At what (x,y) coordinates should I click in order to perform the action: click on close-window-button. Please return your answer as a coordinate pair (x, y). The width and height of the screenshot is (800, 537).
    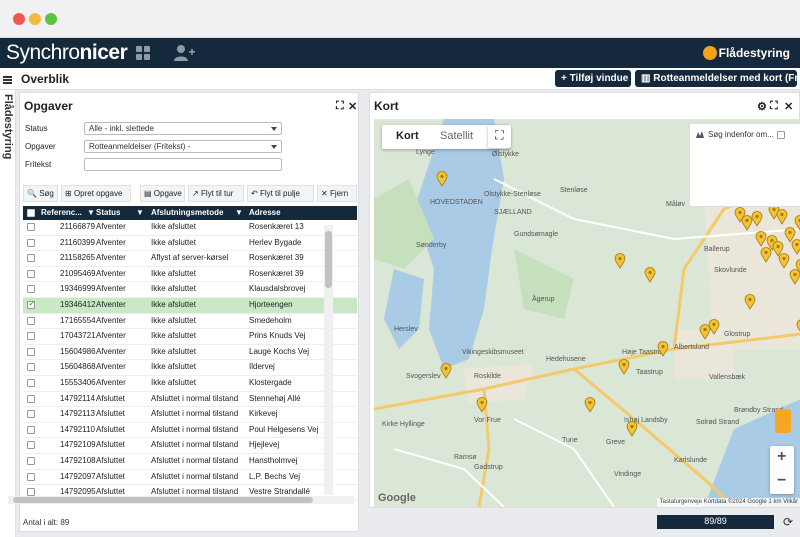
    Looking at the image, I should click on (19, 19).